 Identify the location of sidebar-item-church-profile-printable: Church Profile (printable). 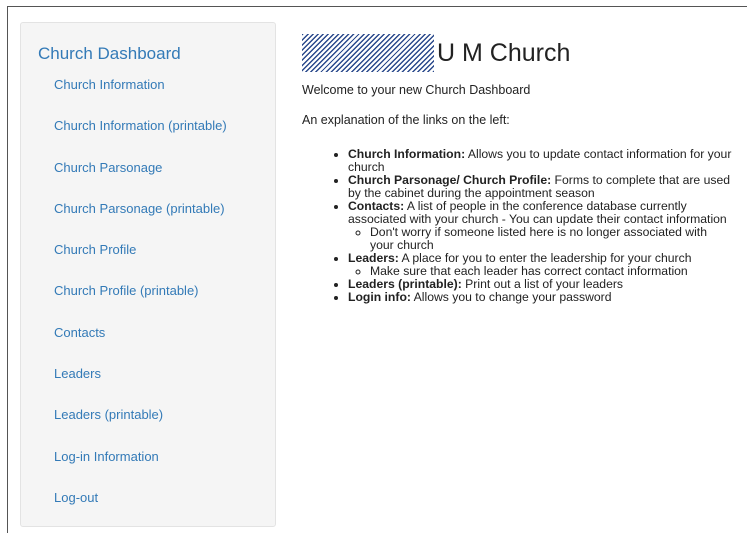
(140, 301).